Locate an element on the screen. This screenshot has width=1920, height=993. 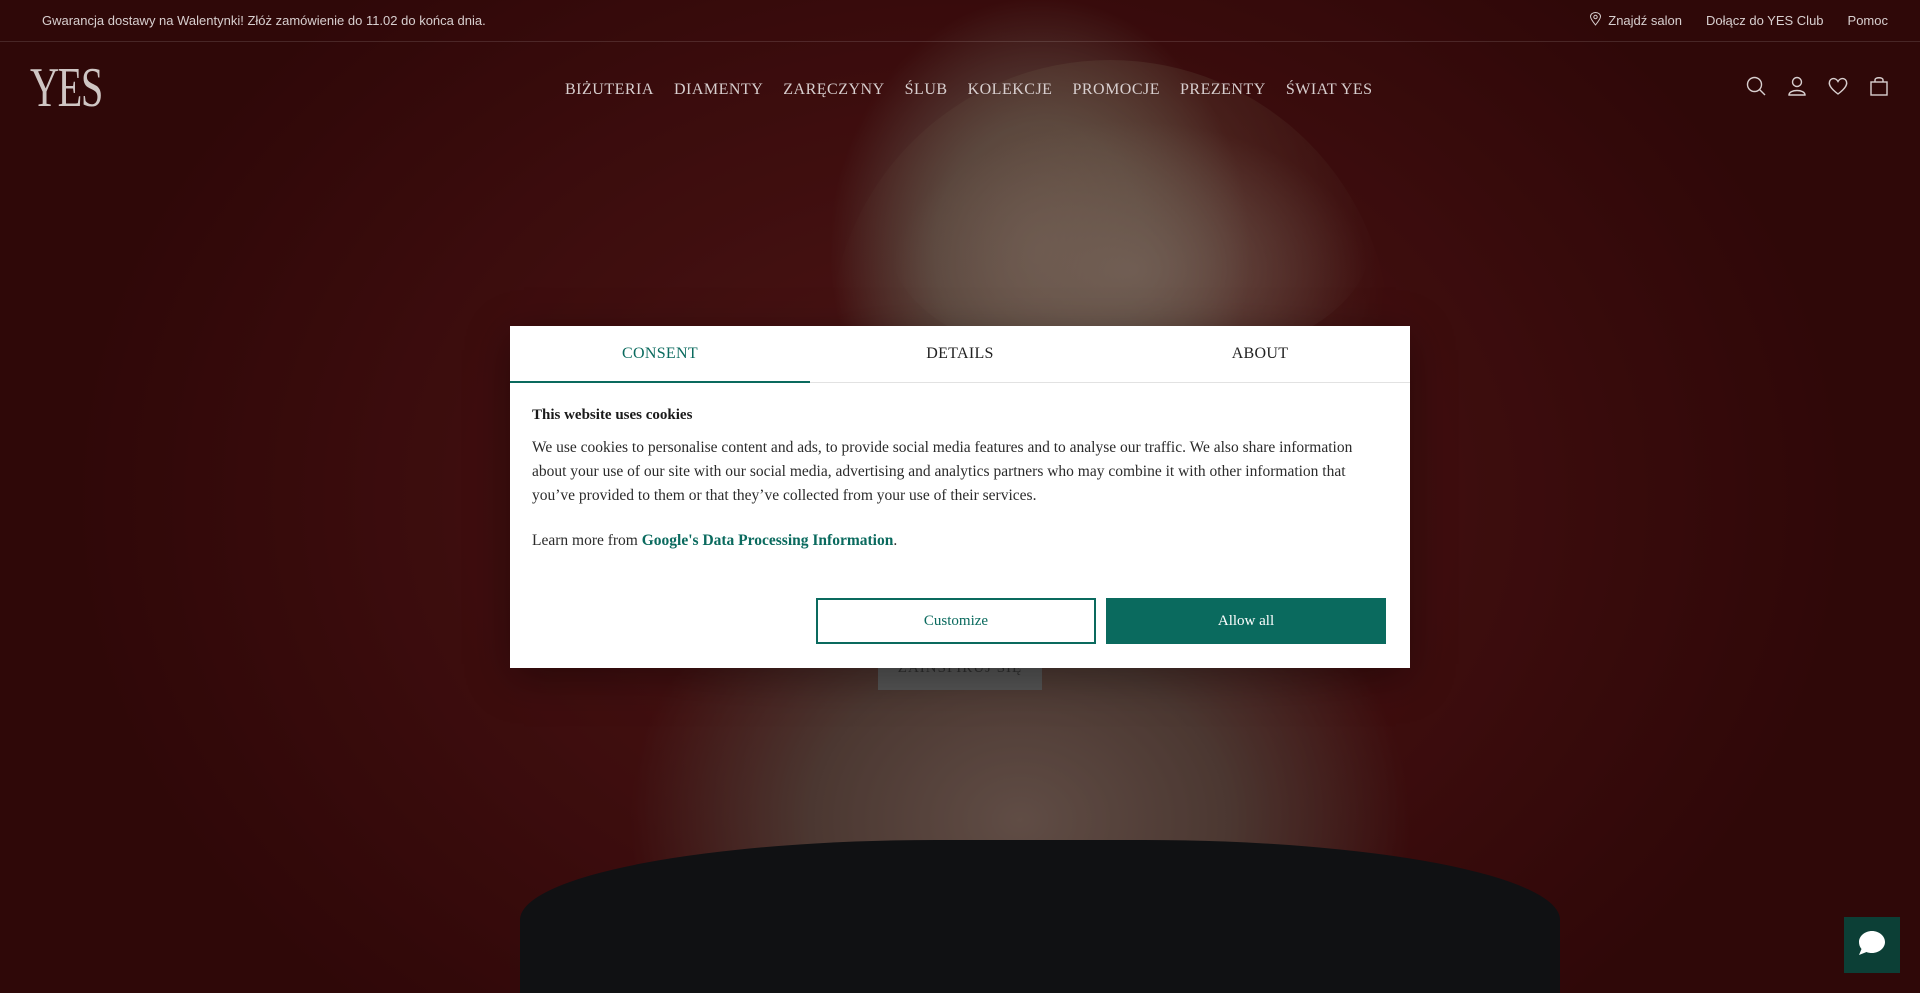
learn-more-prefix: Learn more from is located at coordinates (587, 540).